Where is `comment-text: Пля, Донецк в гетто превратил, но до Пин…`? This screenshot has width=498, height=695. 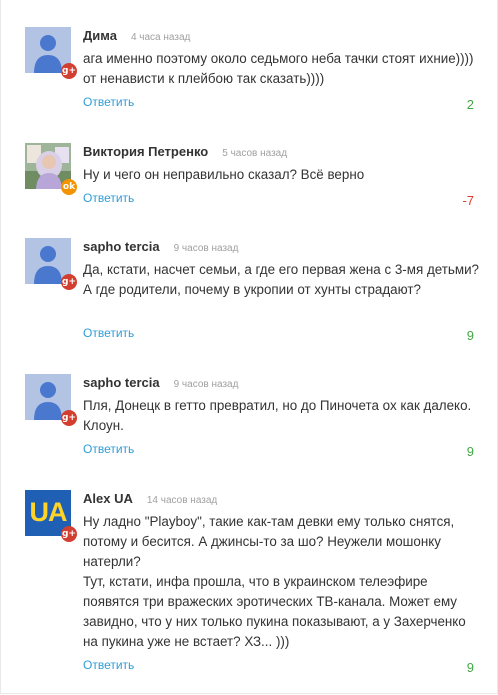 comment-text: Пля, Донецк в гетто превратил, но до Пин… is located at coordinates (277, 415).